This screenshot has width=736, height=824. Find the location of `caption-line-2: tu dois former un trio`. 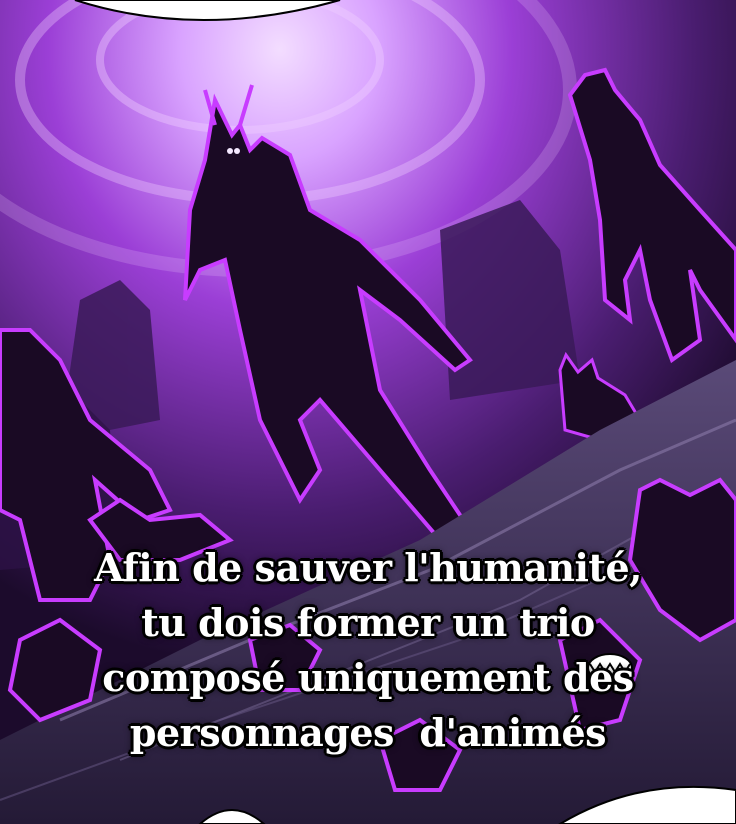

caption-line-2: tu dois former un trio is located at coordinates (368, 622).